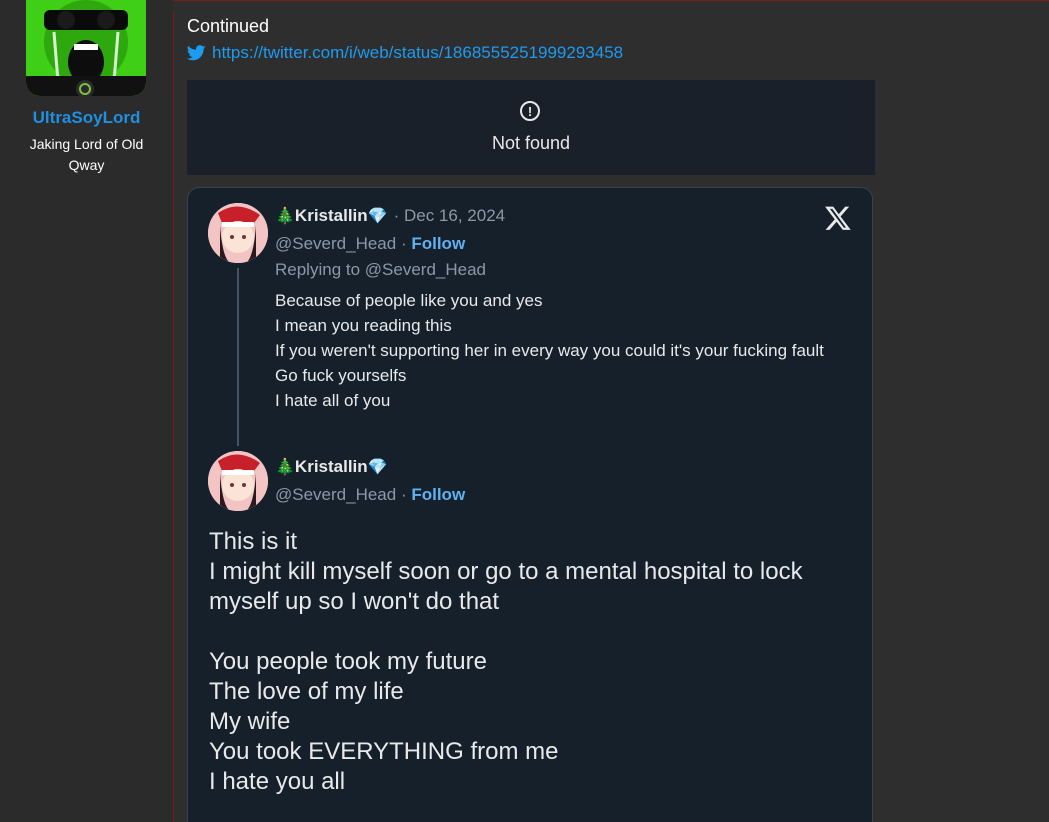 Image resolution: width=1049 pixels, height=822 pixels. I want to click on tweet-line: You people took my future, so click(348, 661).